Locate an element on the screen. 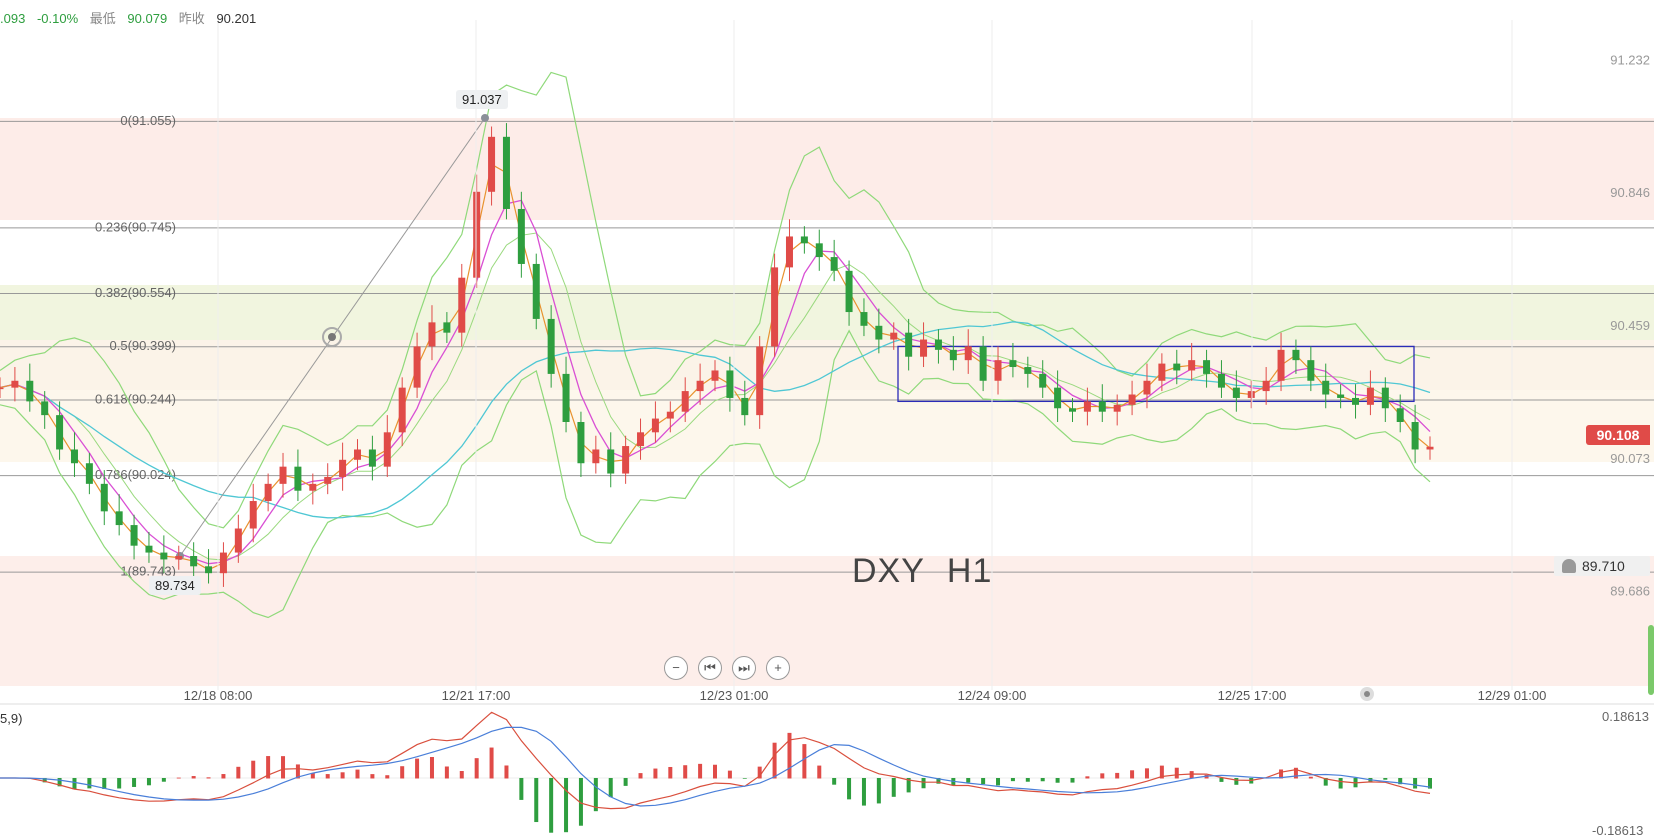 The width and height of the screenshot is (1654, 838). macd-pane is located at coordinates (716, 772).